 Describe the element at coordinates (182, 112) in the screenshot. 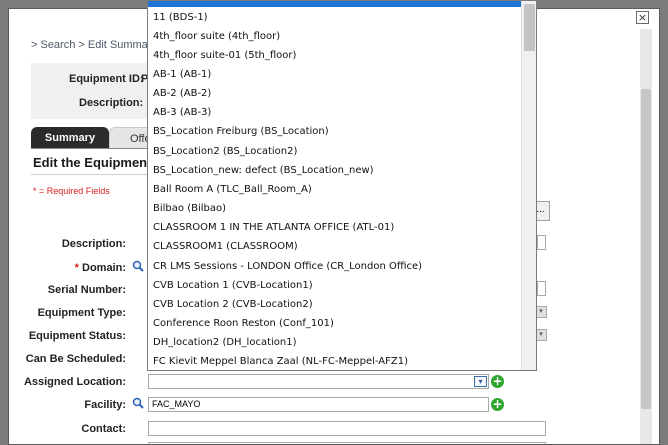

I see `dropdown-option: AB-3 (AB-3)` at that location.